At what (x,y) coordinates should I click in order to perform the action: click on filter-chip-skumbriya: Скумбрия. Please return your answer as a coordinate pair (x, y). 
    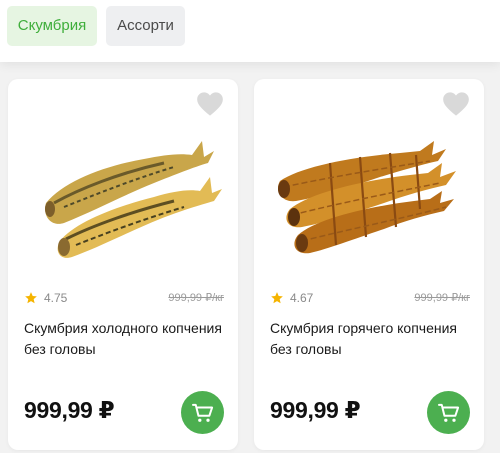
    Looking at the image, I should click on (52, 26).